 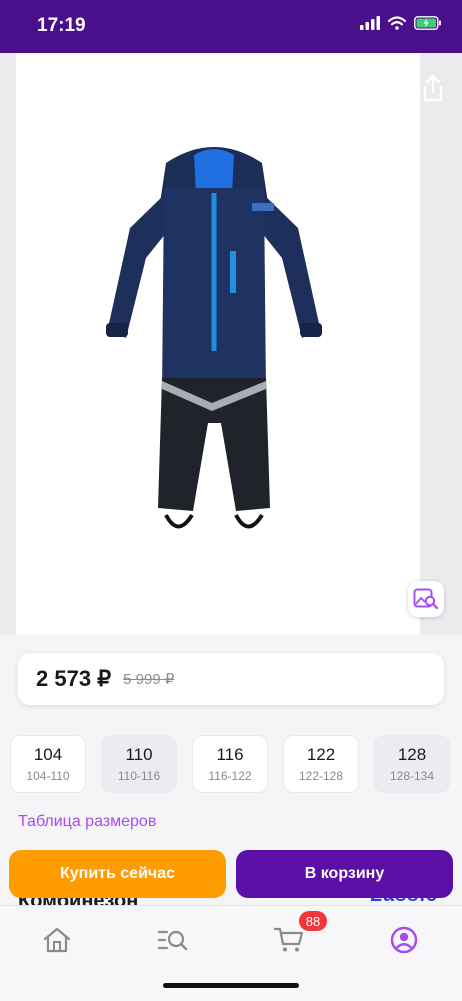 What do you see at coordinates (48, 754) in the screenshot?
I see `size-label: 104` at bounding box center [48, 754].